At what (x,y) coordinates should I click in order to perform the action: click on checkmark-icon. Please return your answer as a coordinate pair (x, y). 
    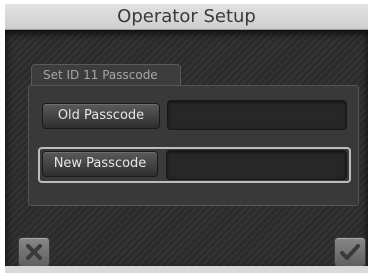
    Looking at the image, I should click on (350, 252).